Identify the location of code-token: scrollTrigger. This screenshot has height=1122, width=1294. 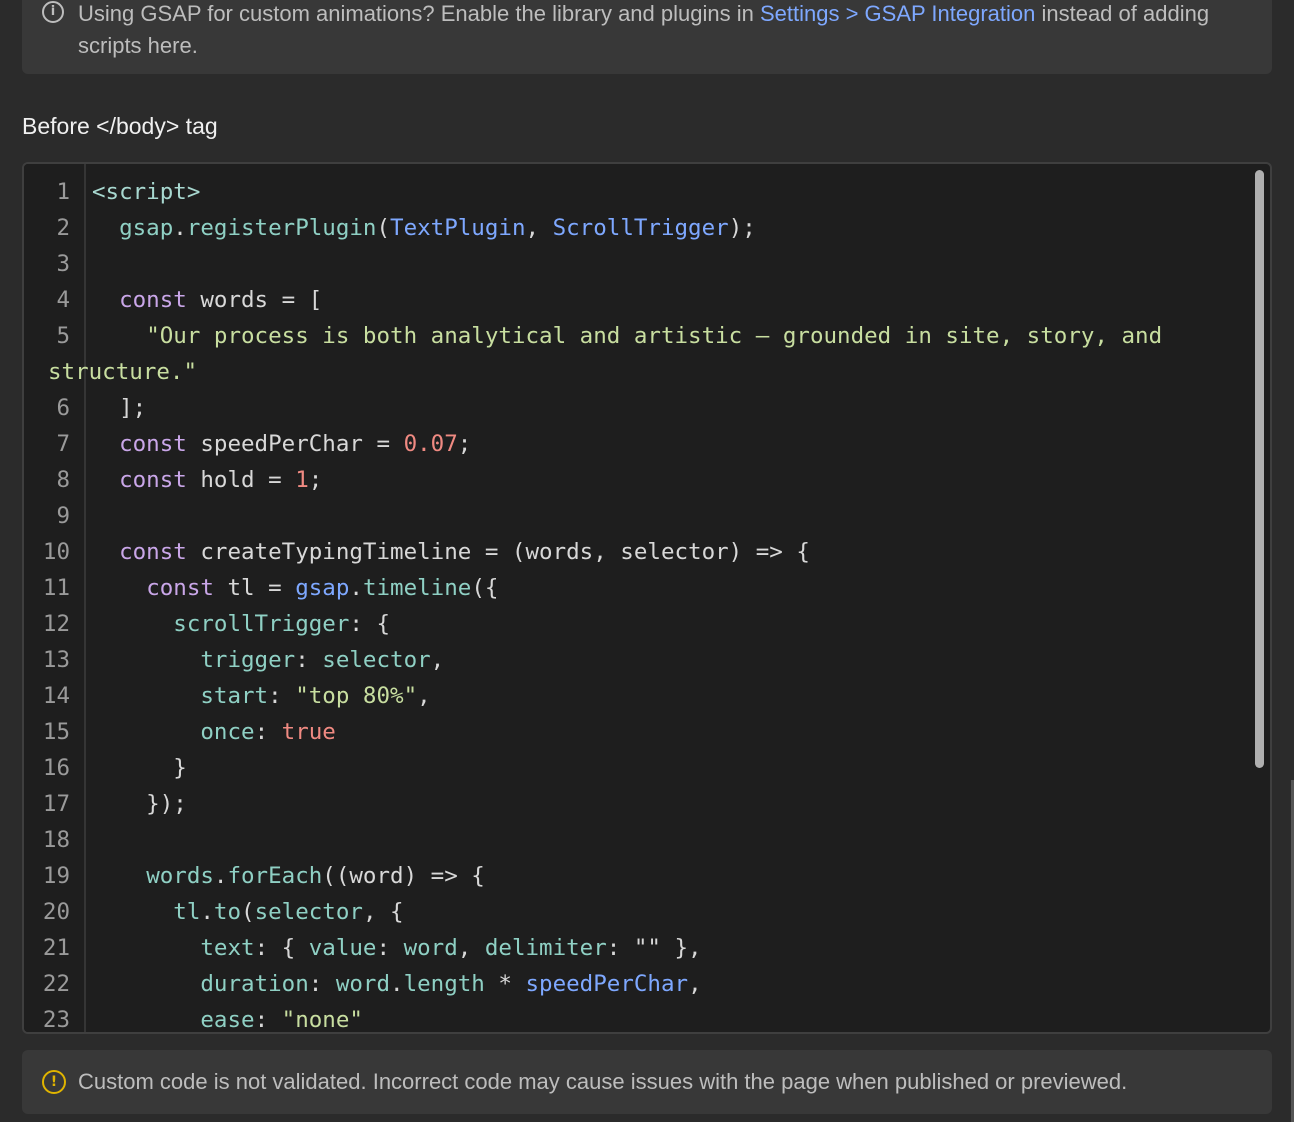
(261, 624).